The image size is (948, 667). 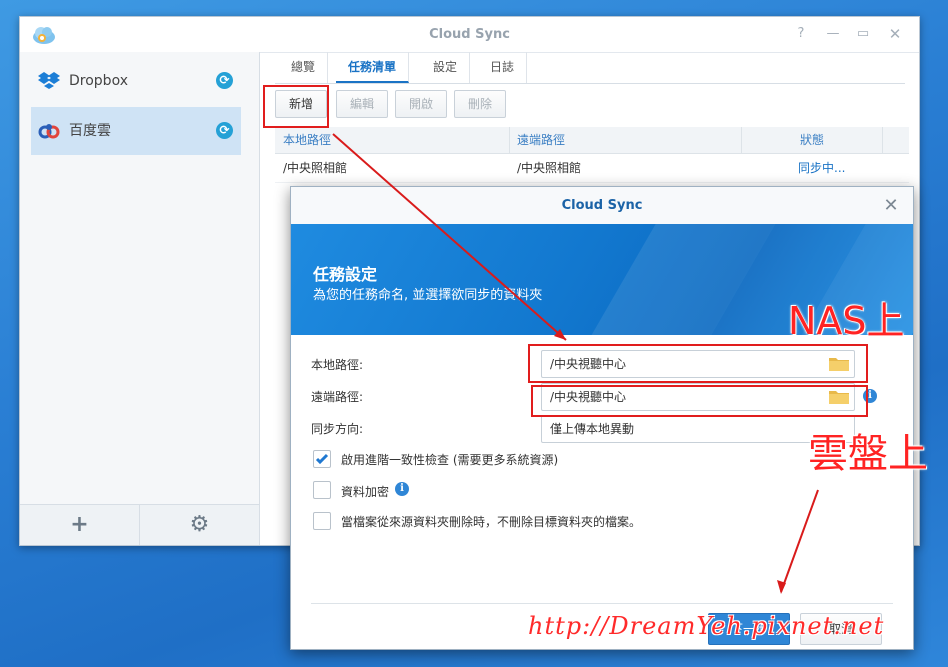 I want to click on watermark-text: http://DreamYeh.pixnet.net, so click(x=706, y=626).